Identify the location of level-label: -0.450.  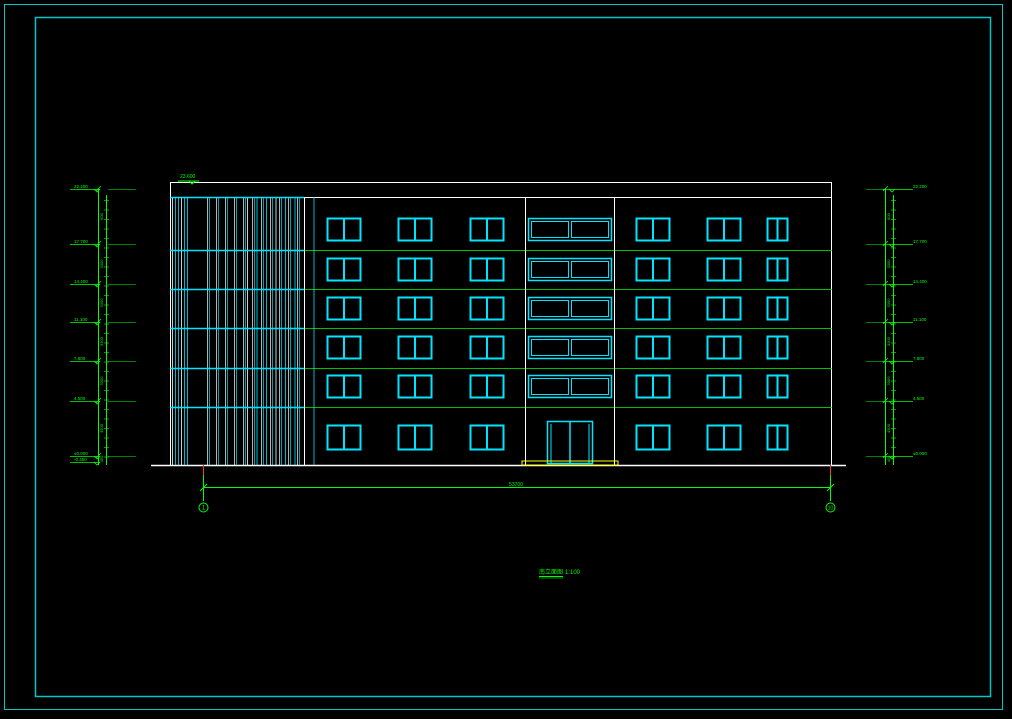
(80, 459).